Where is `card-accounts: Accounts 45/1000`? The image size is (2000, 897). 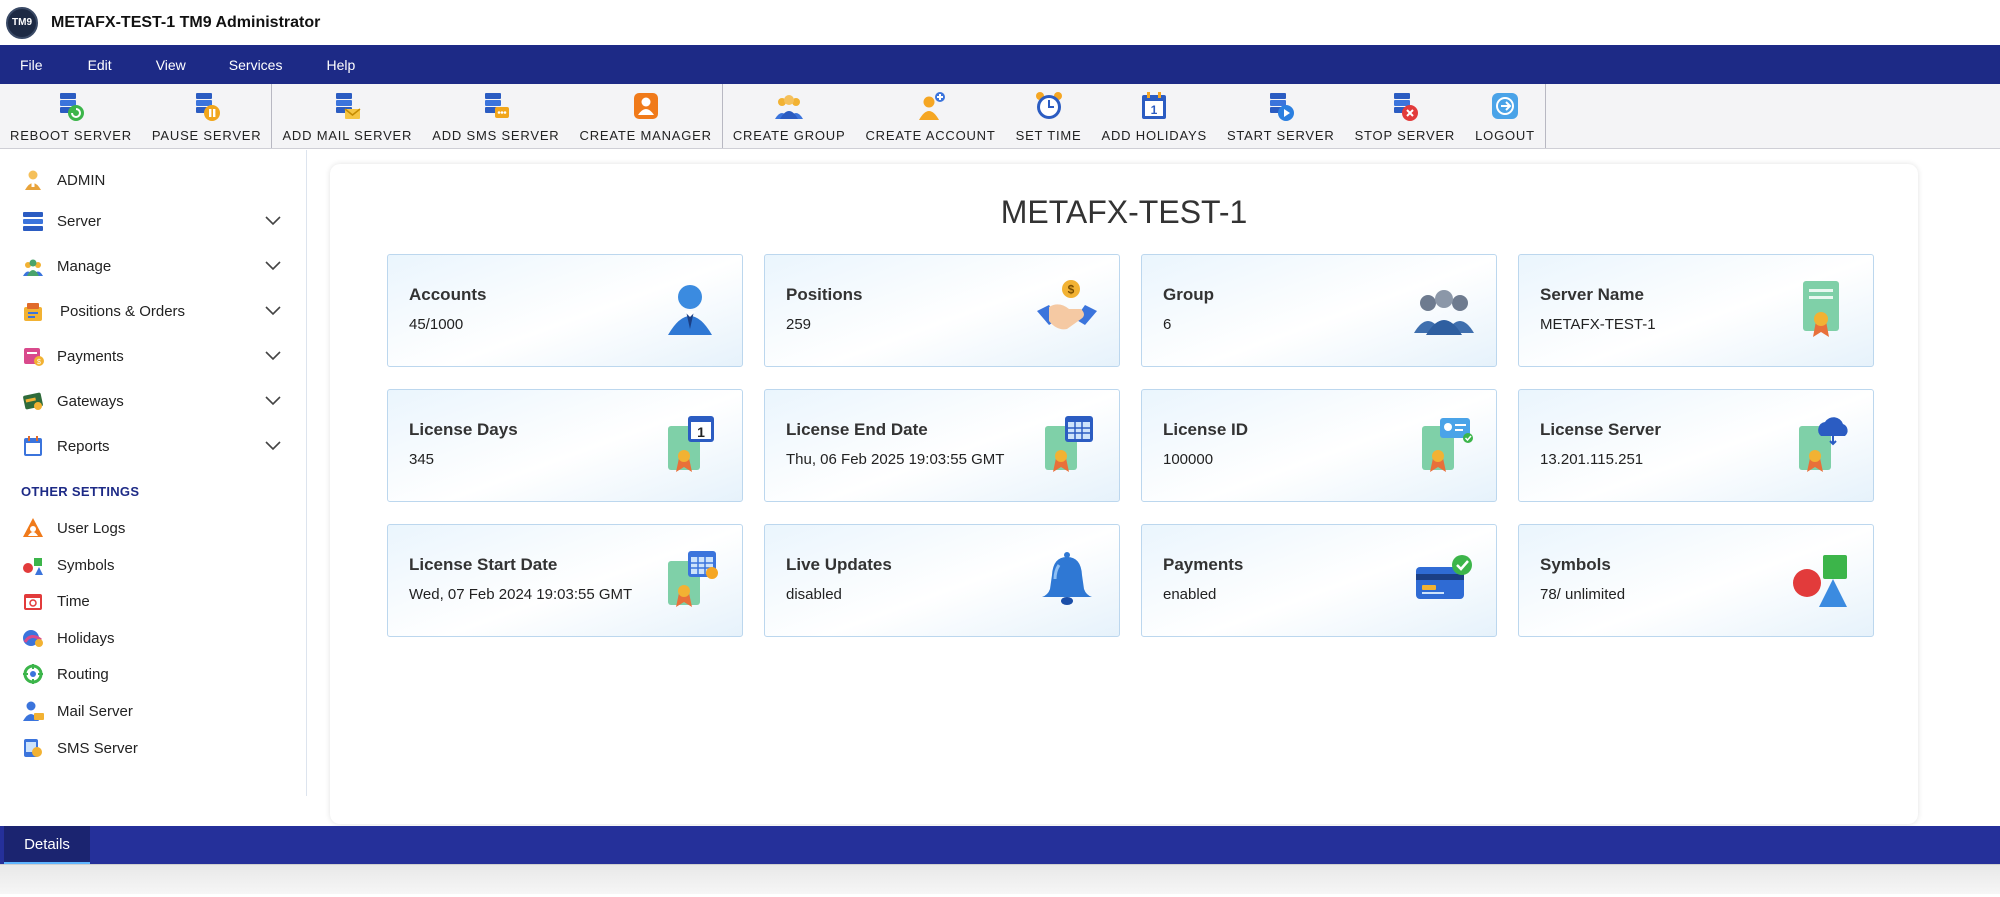
card-accounts: Accounts 45/1000 is located at coordinates (565, 310).